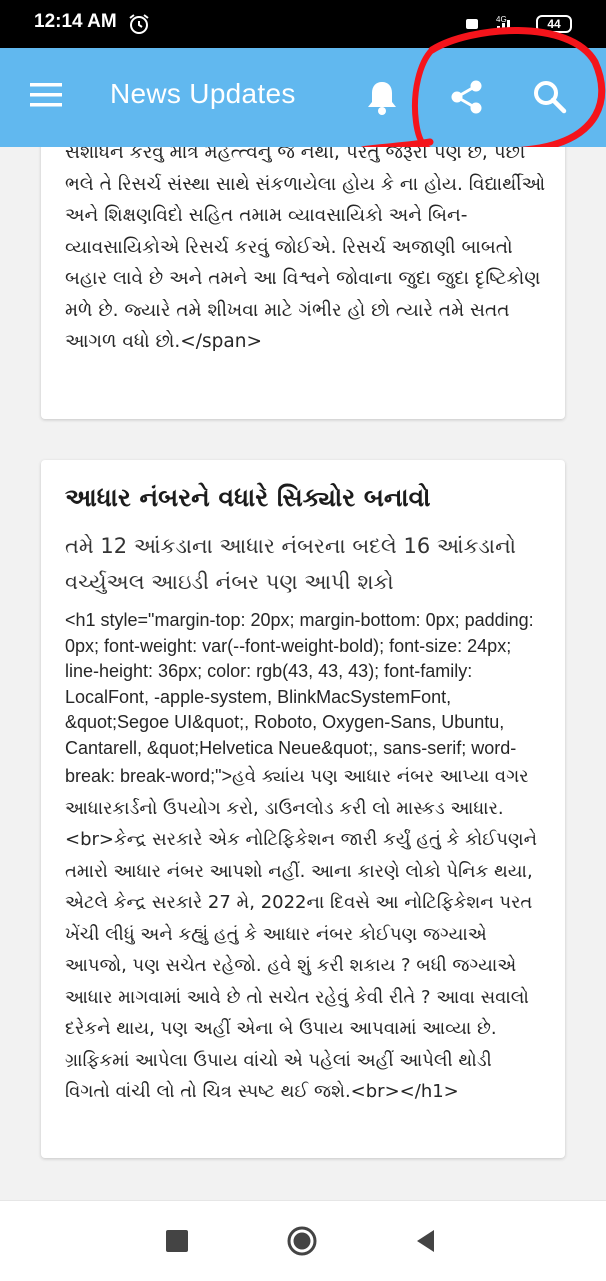 The height and width of the screenshot is (1281, 606). What do you see at coordinates (501, 19) in the screenshot?
I see `network-type: 4G` at bounding box center [501, 19].